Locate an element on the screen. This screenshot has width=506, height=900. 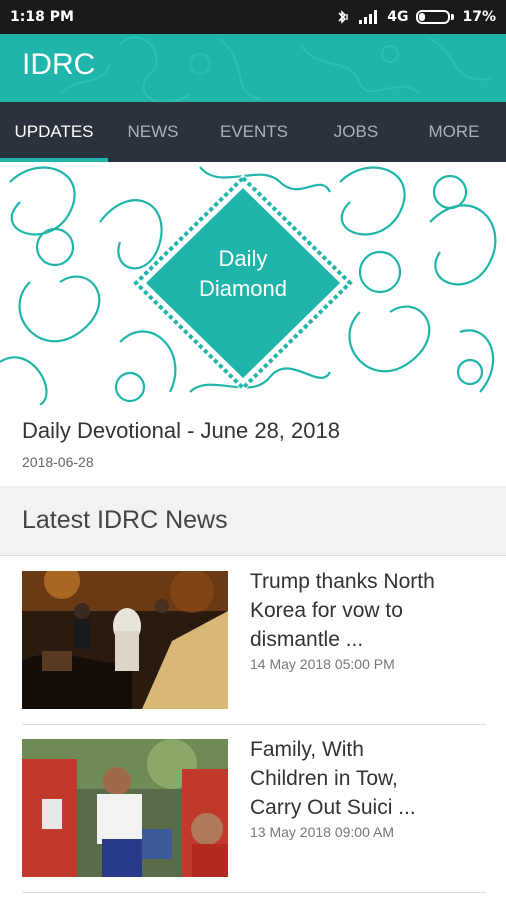
status-bar: 1:18 PM 4G 17% is located at coordinates (253, 17).